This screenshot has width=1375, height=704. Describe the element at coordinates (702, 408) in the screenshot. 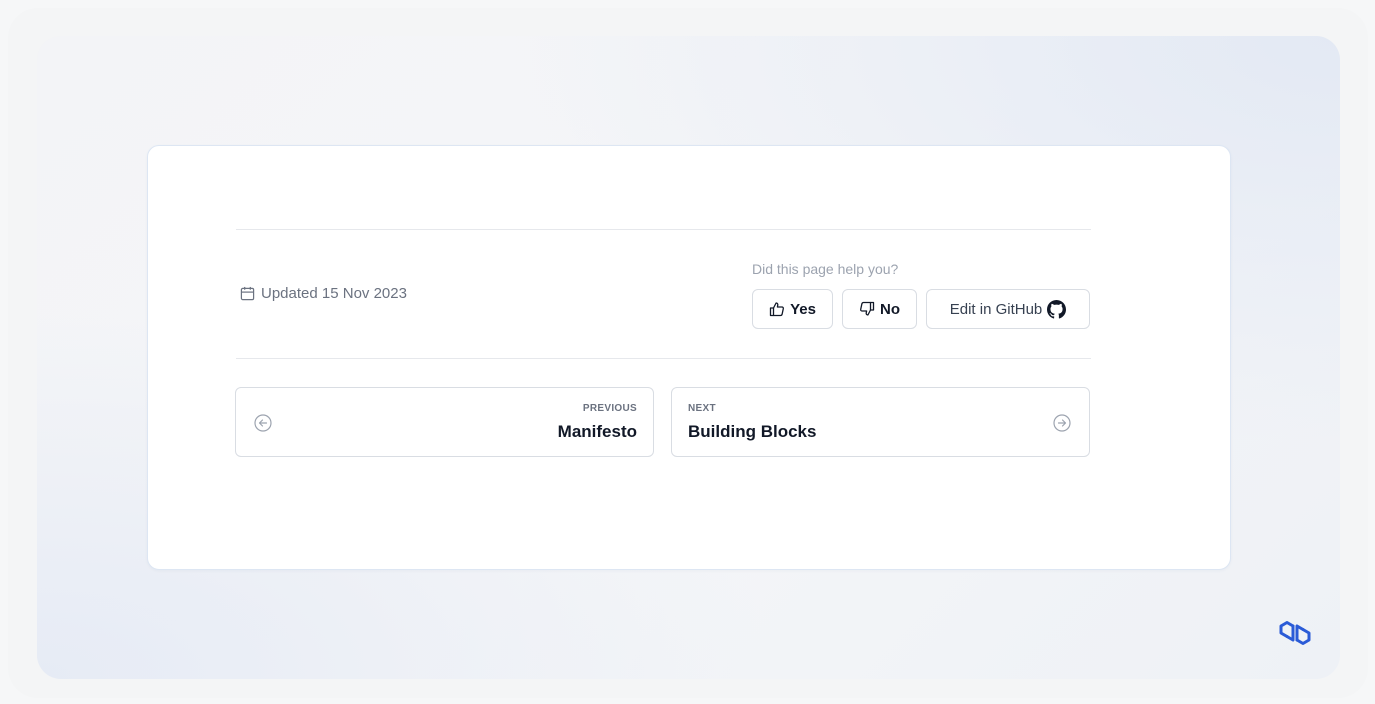

I see `next-small-label: NEXT` at that location.